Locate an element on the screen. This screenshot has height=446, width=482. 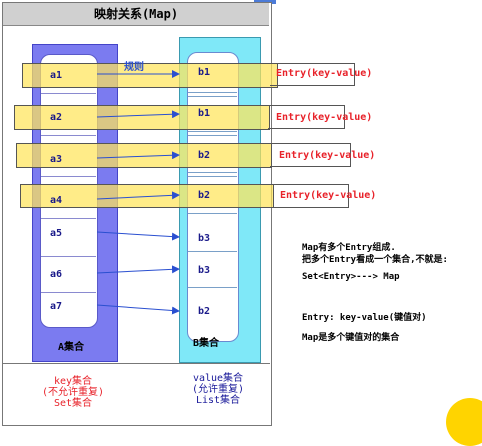
set-a-caption-line: (不允许重复) is located at coordinates (73, 392).